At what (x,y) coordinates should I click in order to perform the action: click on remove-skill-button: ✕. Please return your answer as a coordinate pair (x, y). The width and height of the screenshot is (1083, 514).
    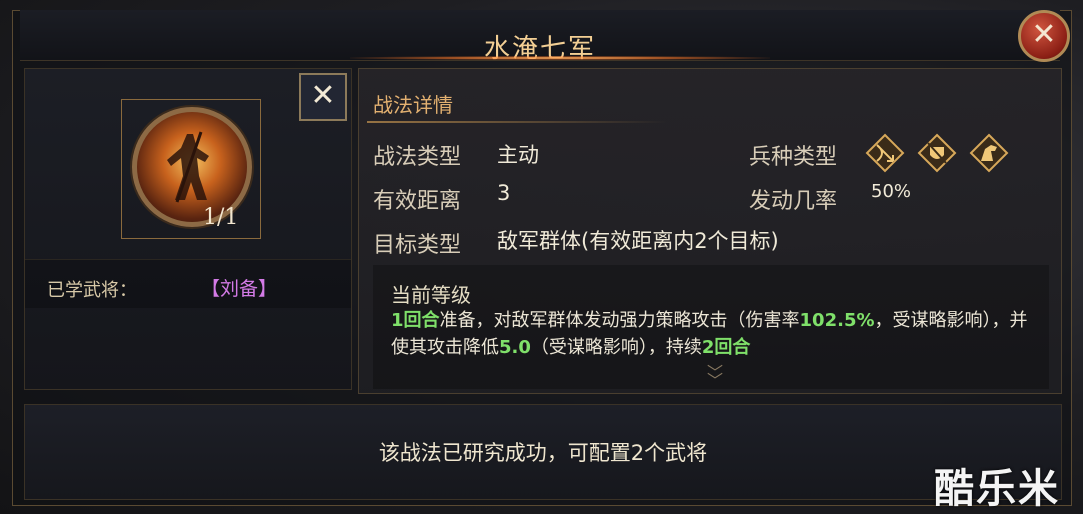
    Looking at the image, I should click on (323, 97).